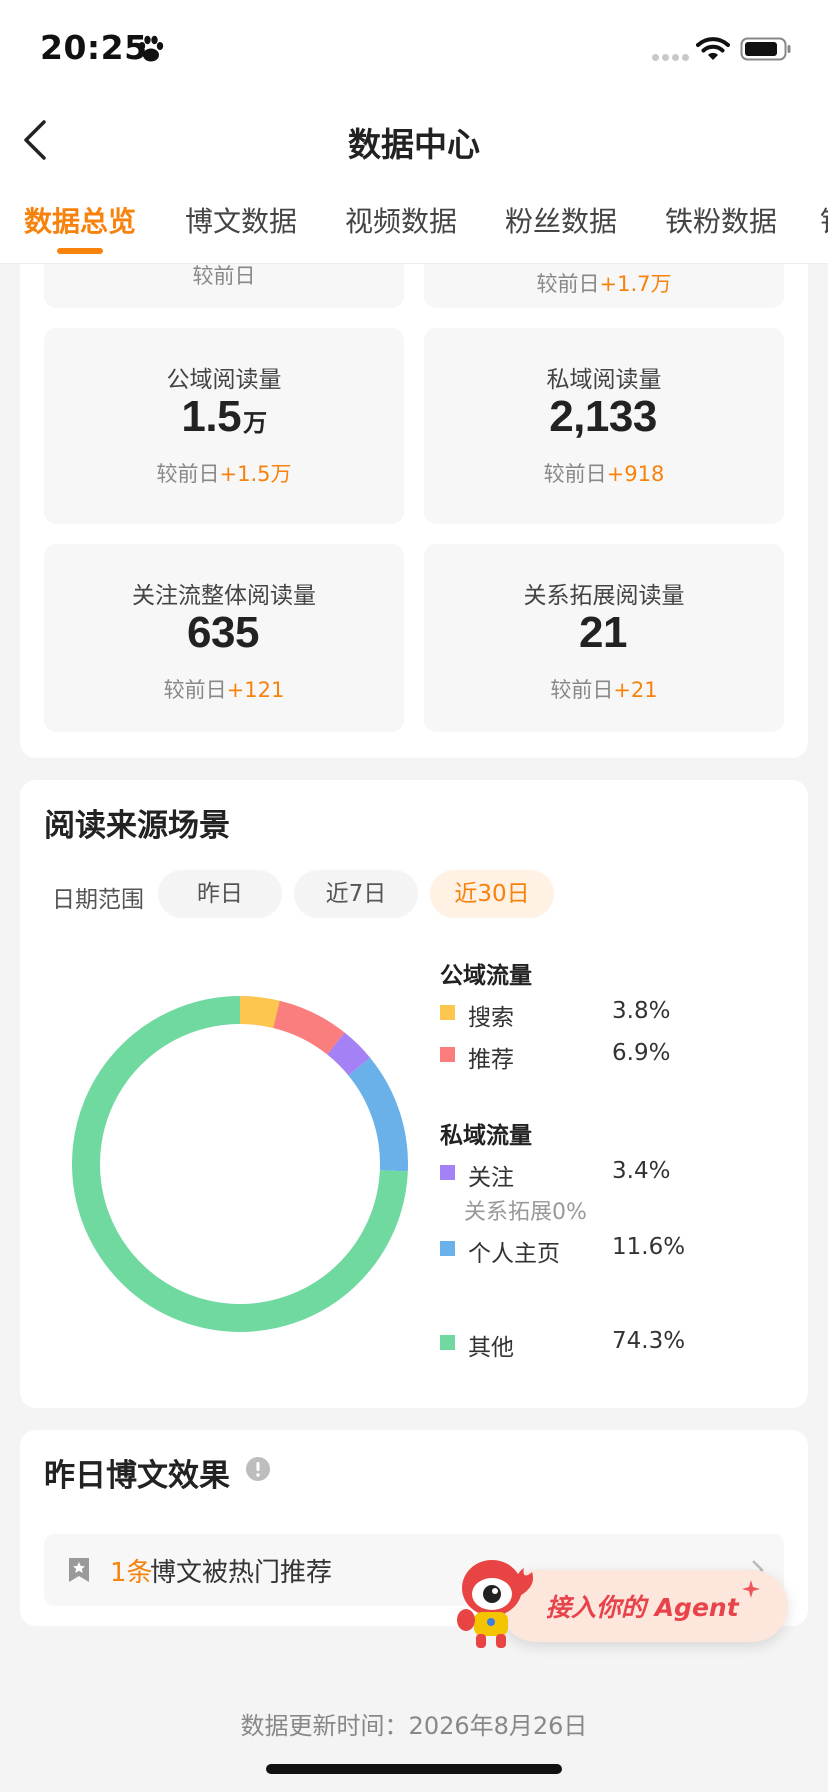  I want to click on donut-segment-follow, so click(348, 1054).